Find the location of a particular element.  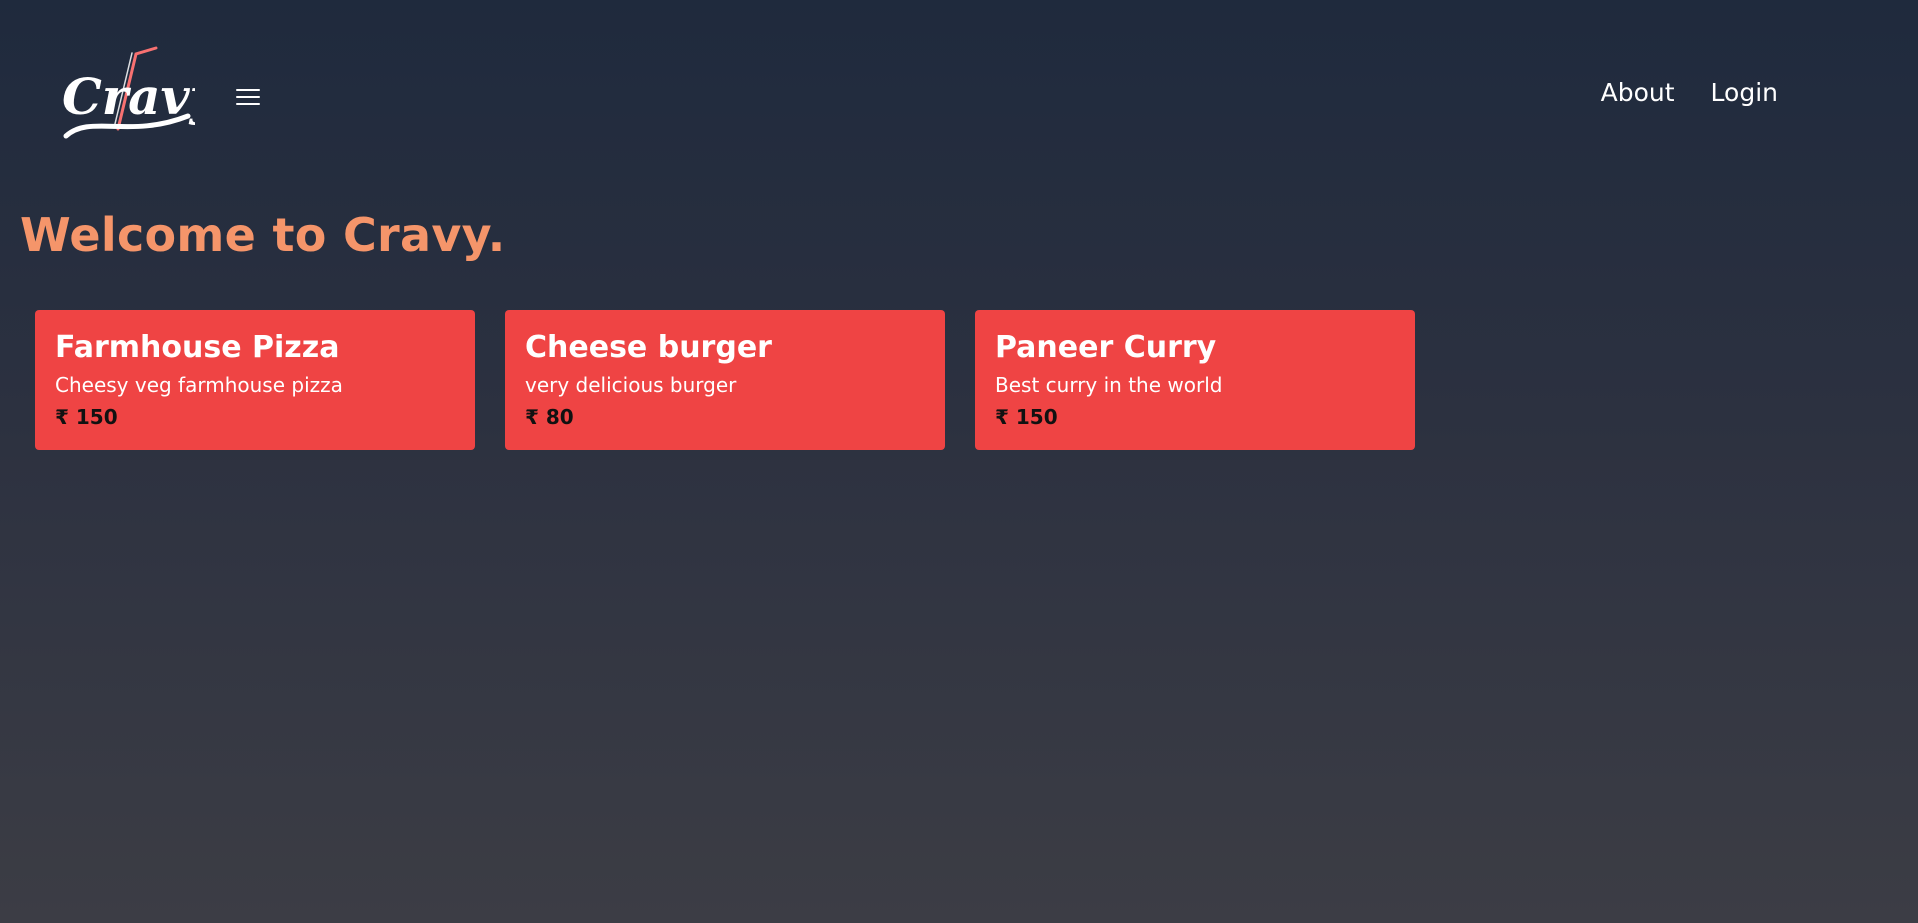

cravy-logo: Cravy is located at coordinates (141, 94).